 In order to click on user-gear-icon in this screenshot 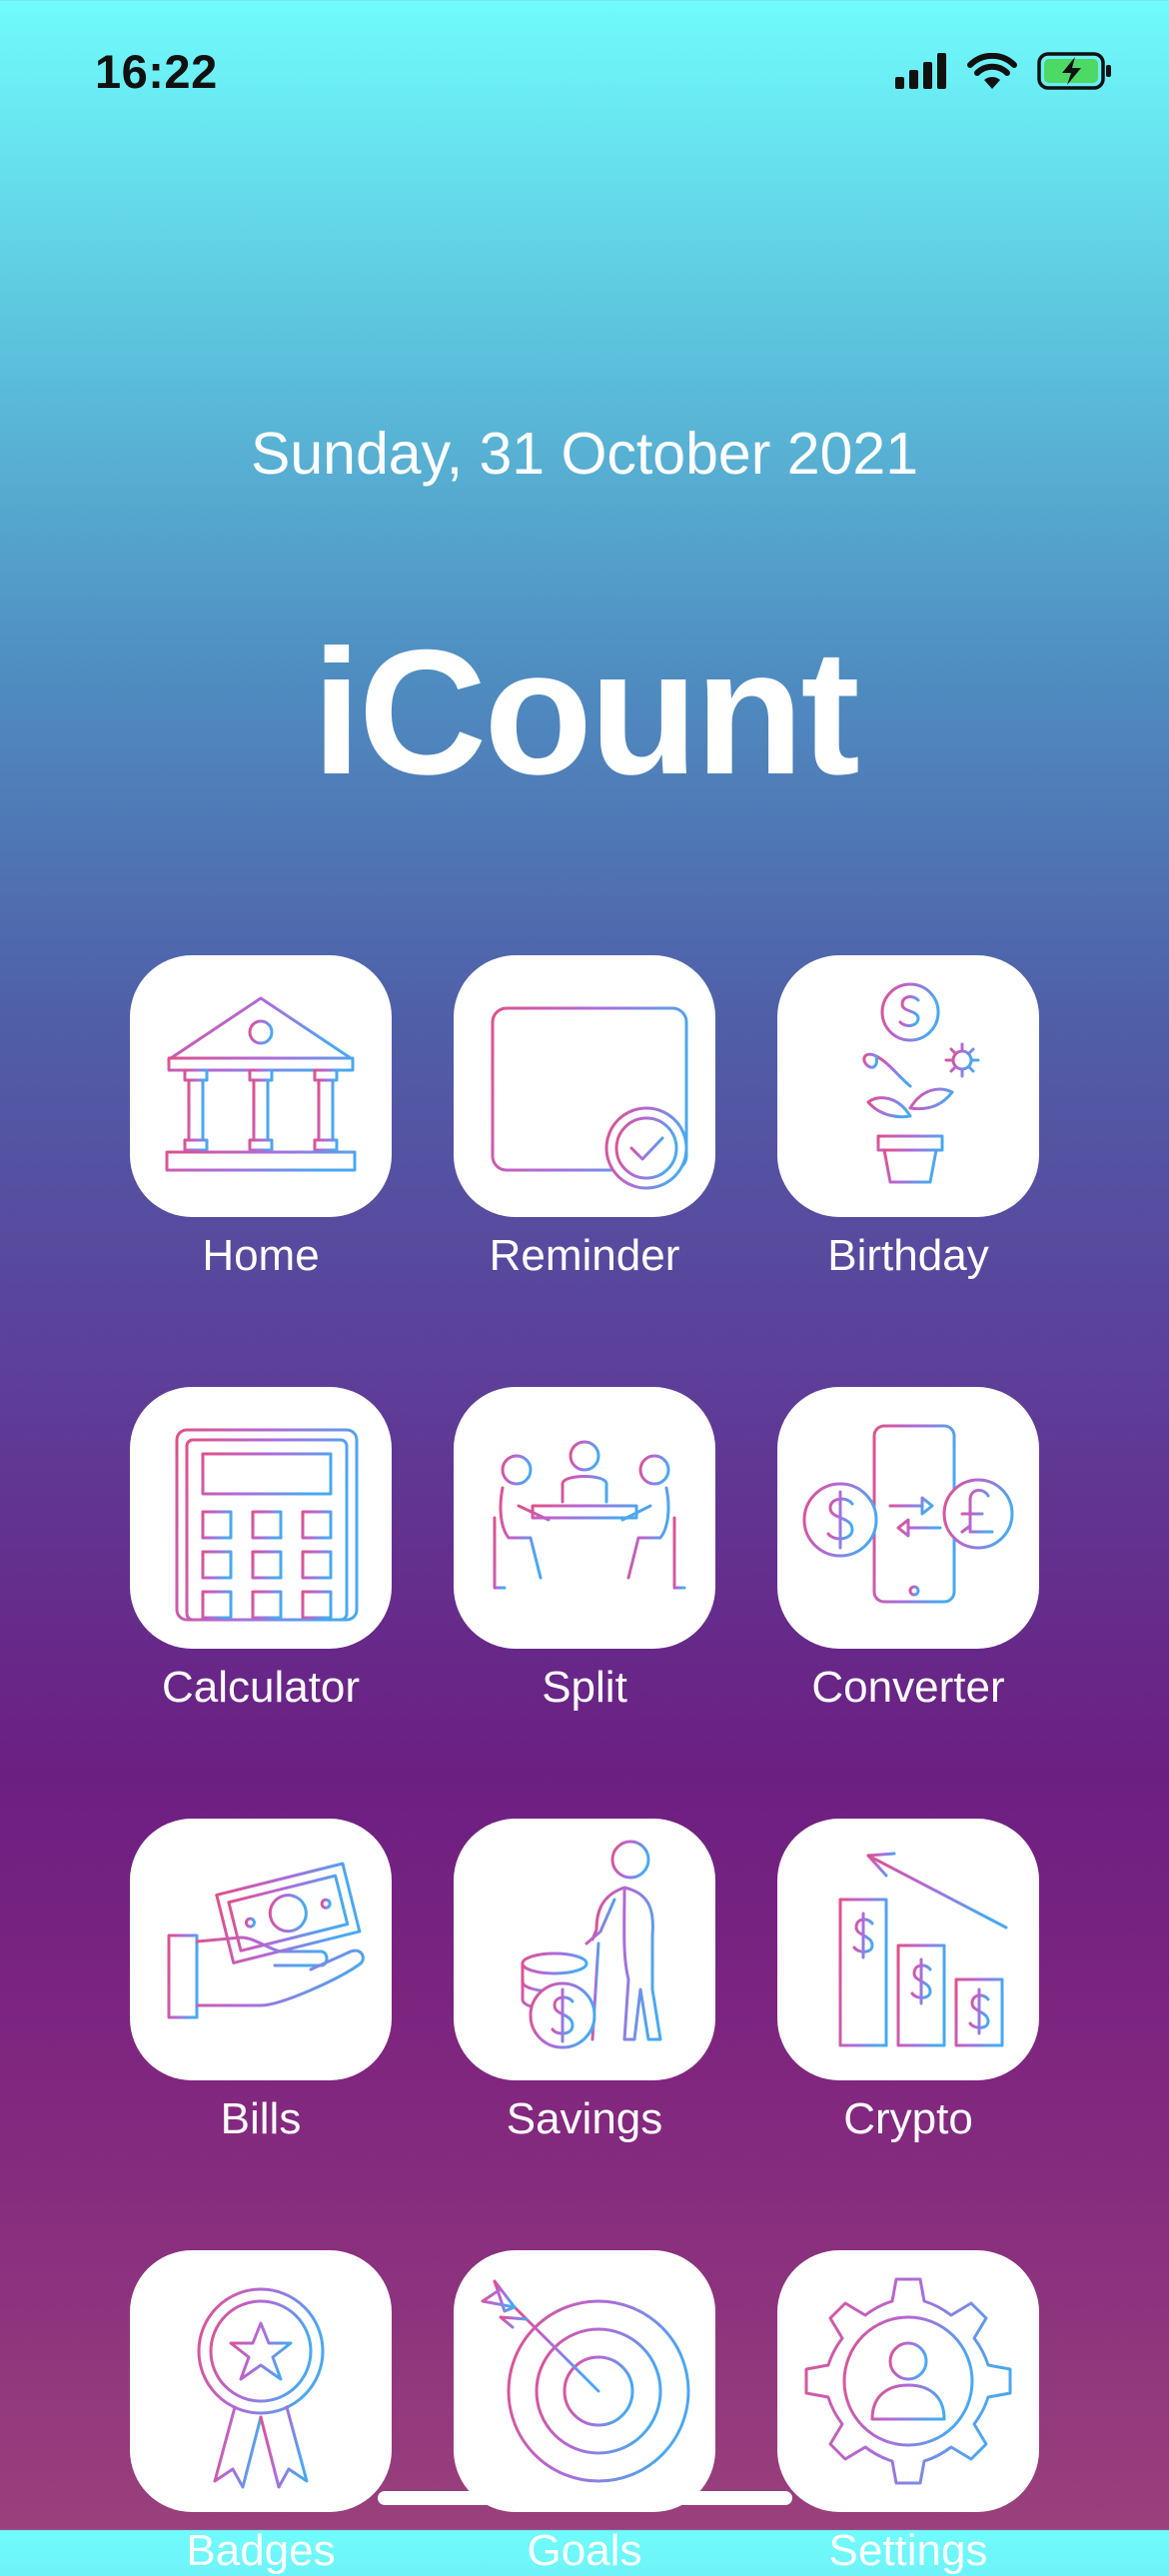, I will do `click(908, 2381)`.